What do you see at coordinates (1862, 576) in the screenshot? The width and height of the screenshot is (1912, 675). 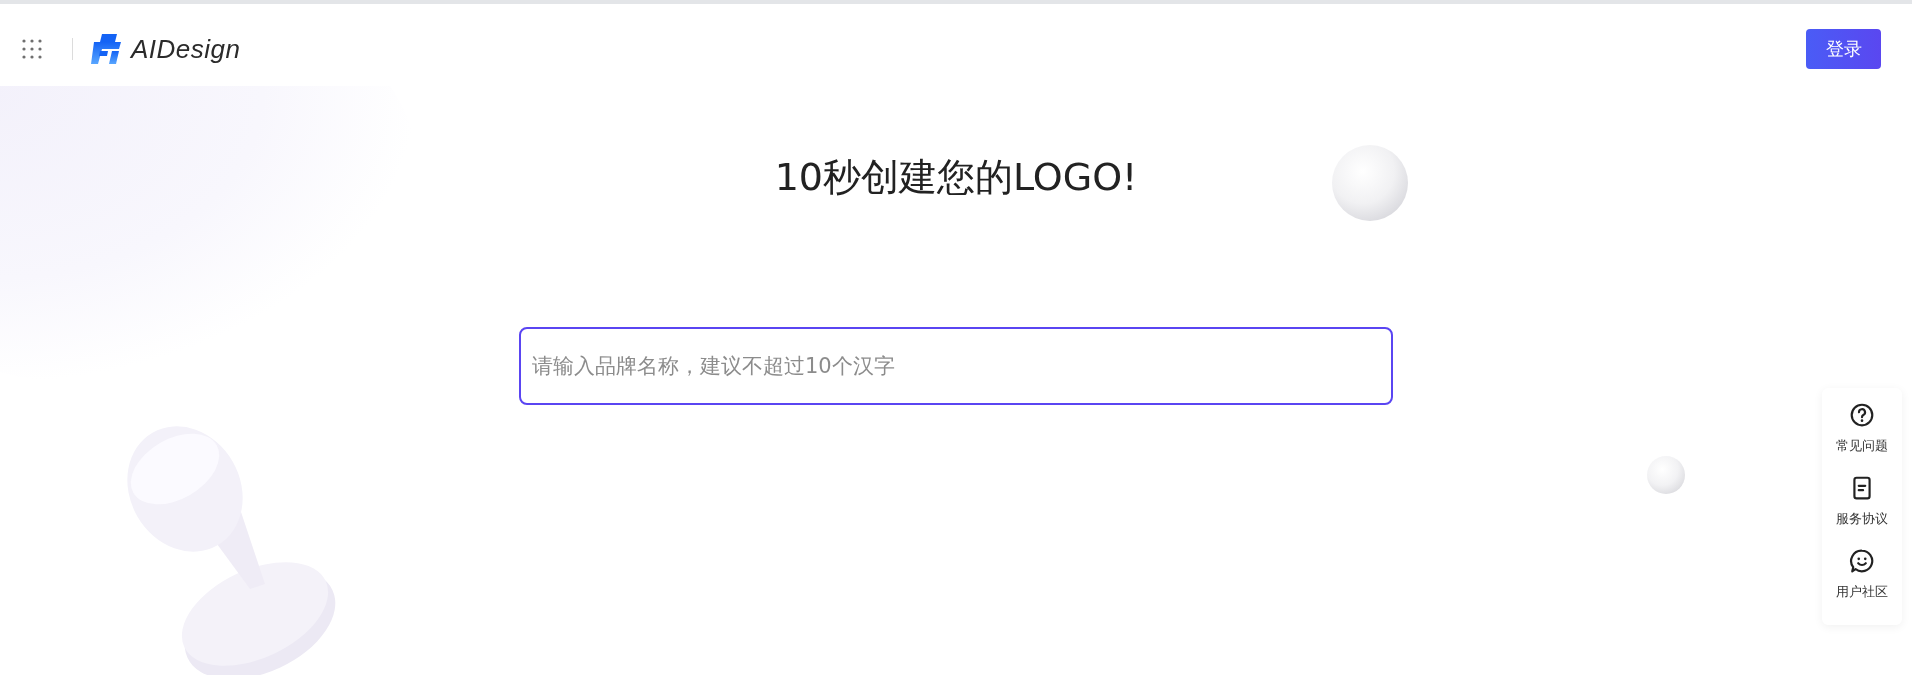 I see `side-panel-link: 用户社区` at bounding box center [1862, 576].